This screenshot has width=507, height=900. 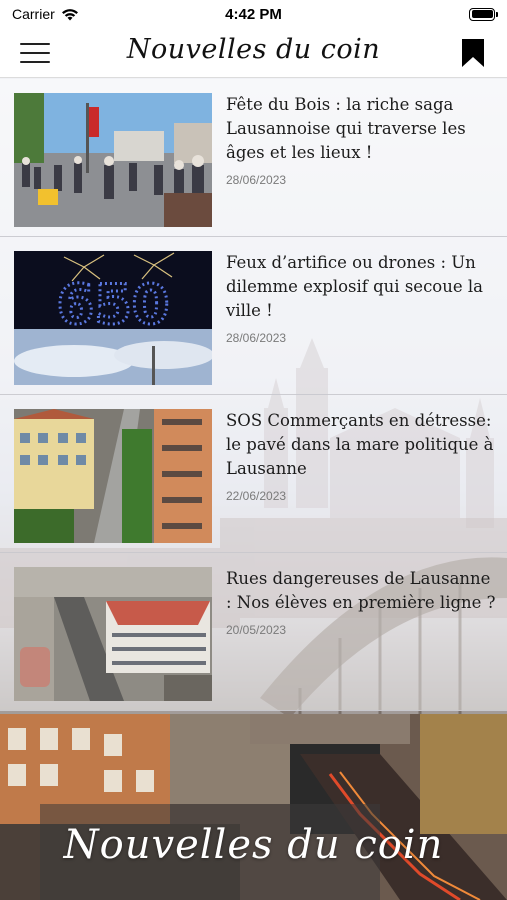 I want to click on wifi-icon, so click(x=69, y=14).